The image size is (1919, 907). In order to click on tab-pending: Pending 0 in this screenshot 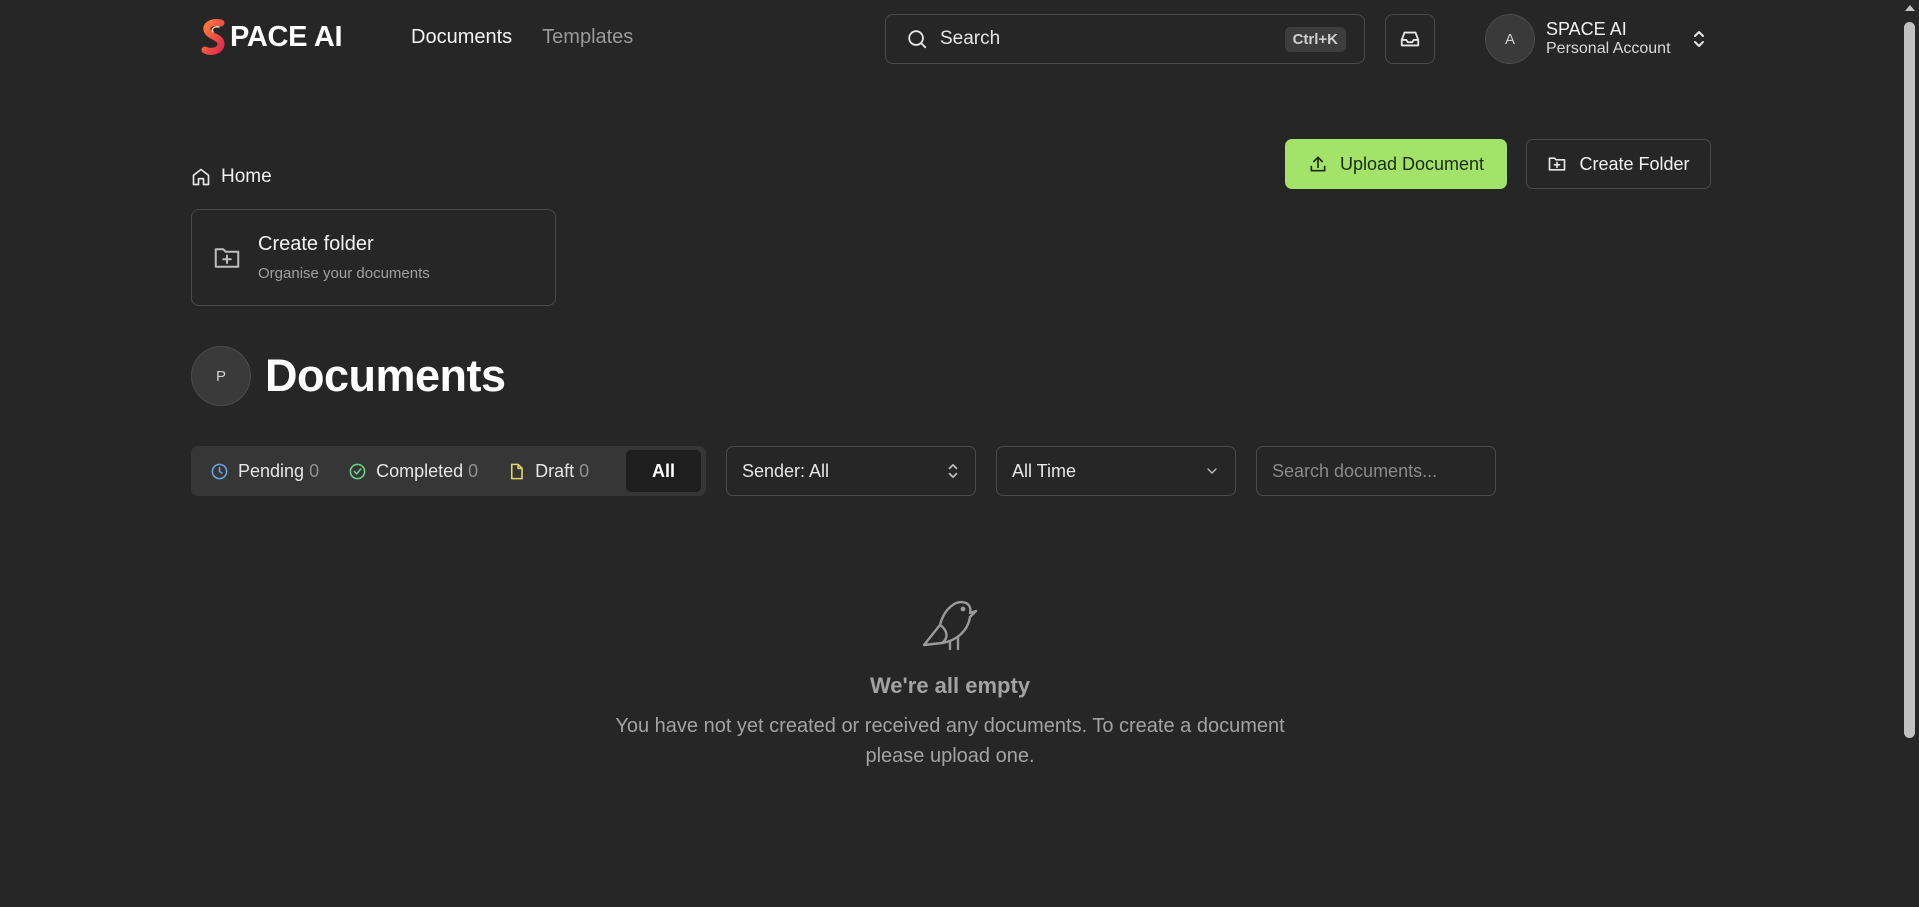, I will do `click(264, 471)`.